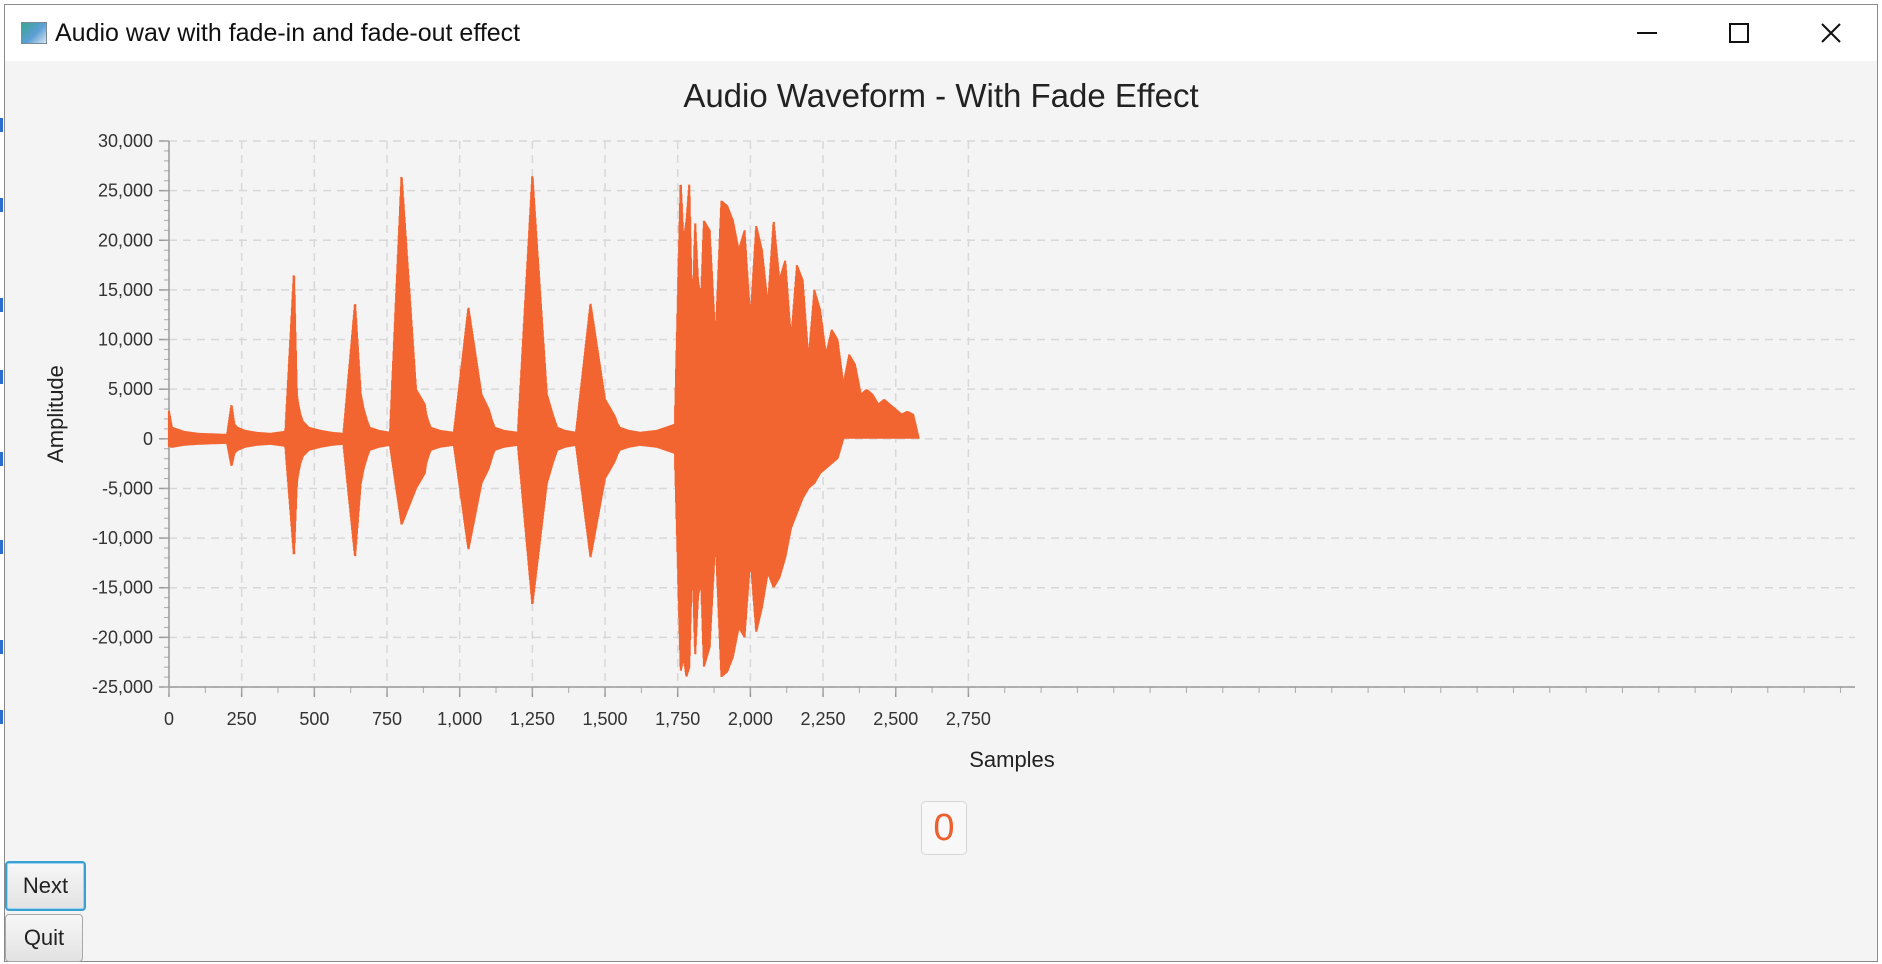 This screenshot has height=964, width=1882. I want to click on x-tick-label: 500, so click(314, 719).